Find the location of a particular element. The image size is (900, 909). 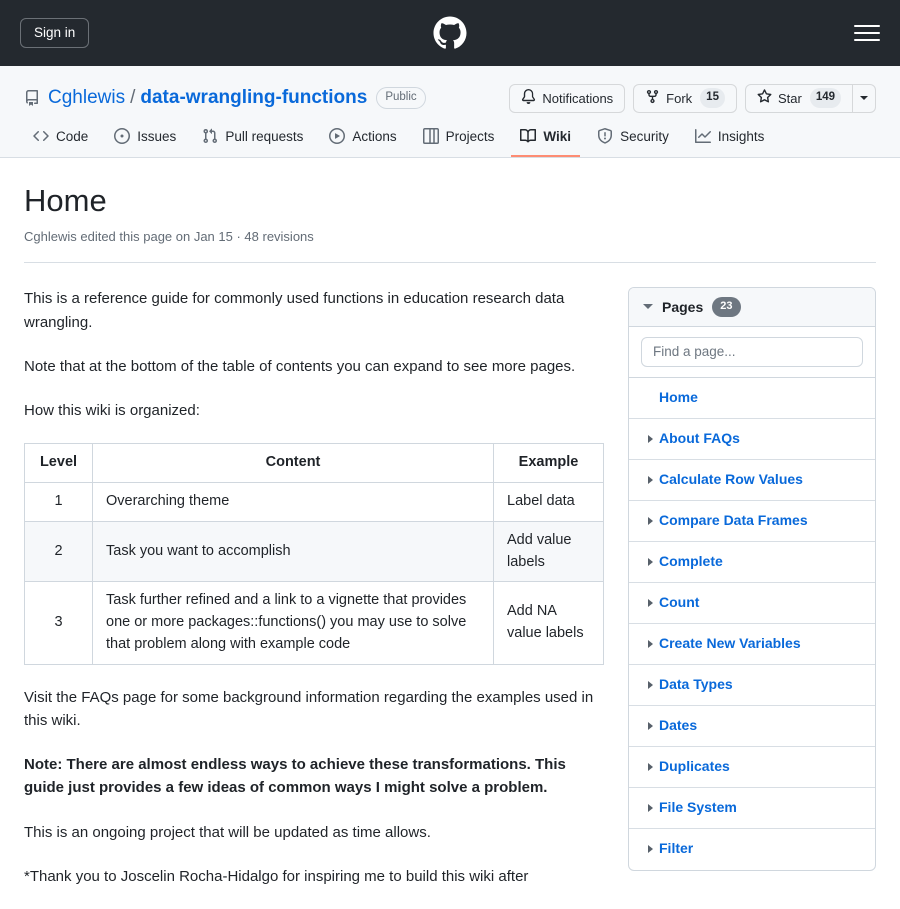

tab-insights: Insights is located at coordinates (730, 139).